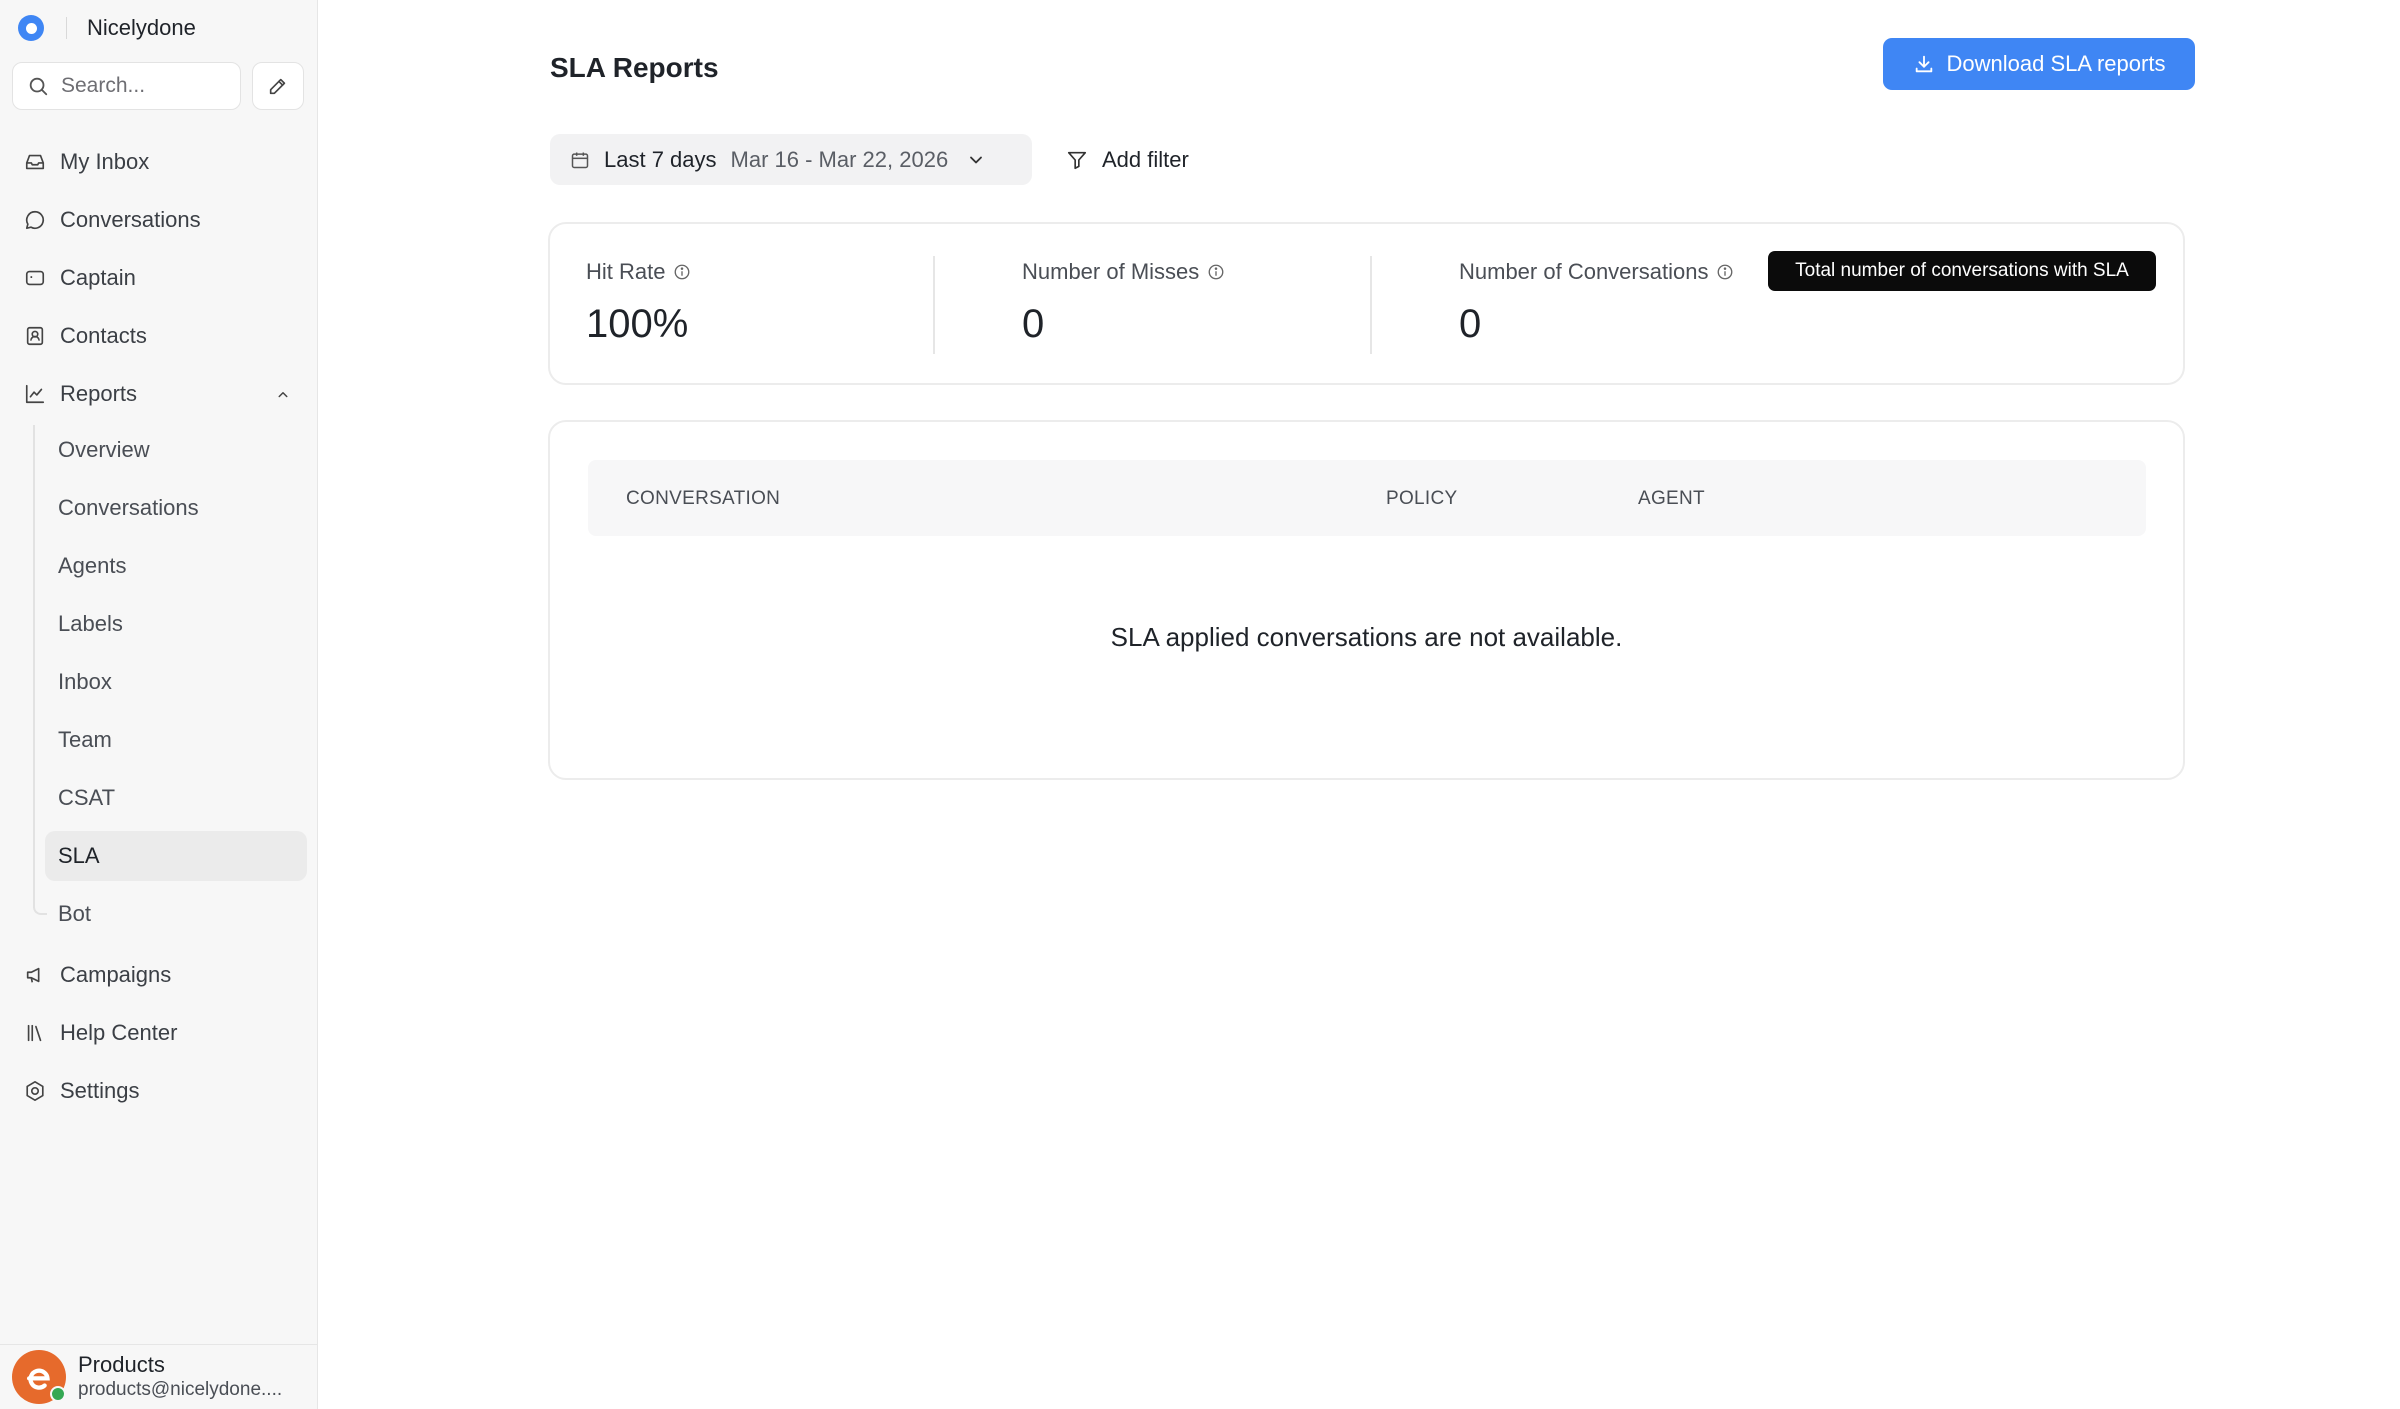 Image resolution: width=2400 pixels, height=1409 pixels. Describe the element at coordinates (176, 798) in the screenshot. I see `nav-reports-csat: CSAT` at that location.